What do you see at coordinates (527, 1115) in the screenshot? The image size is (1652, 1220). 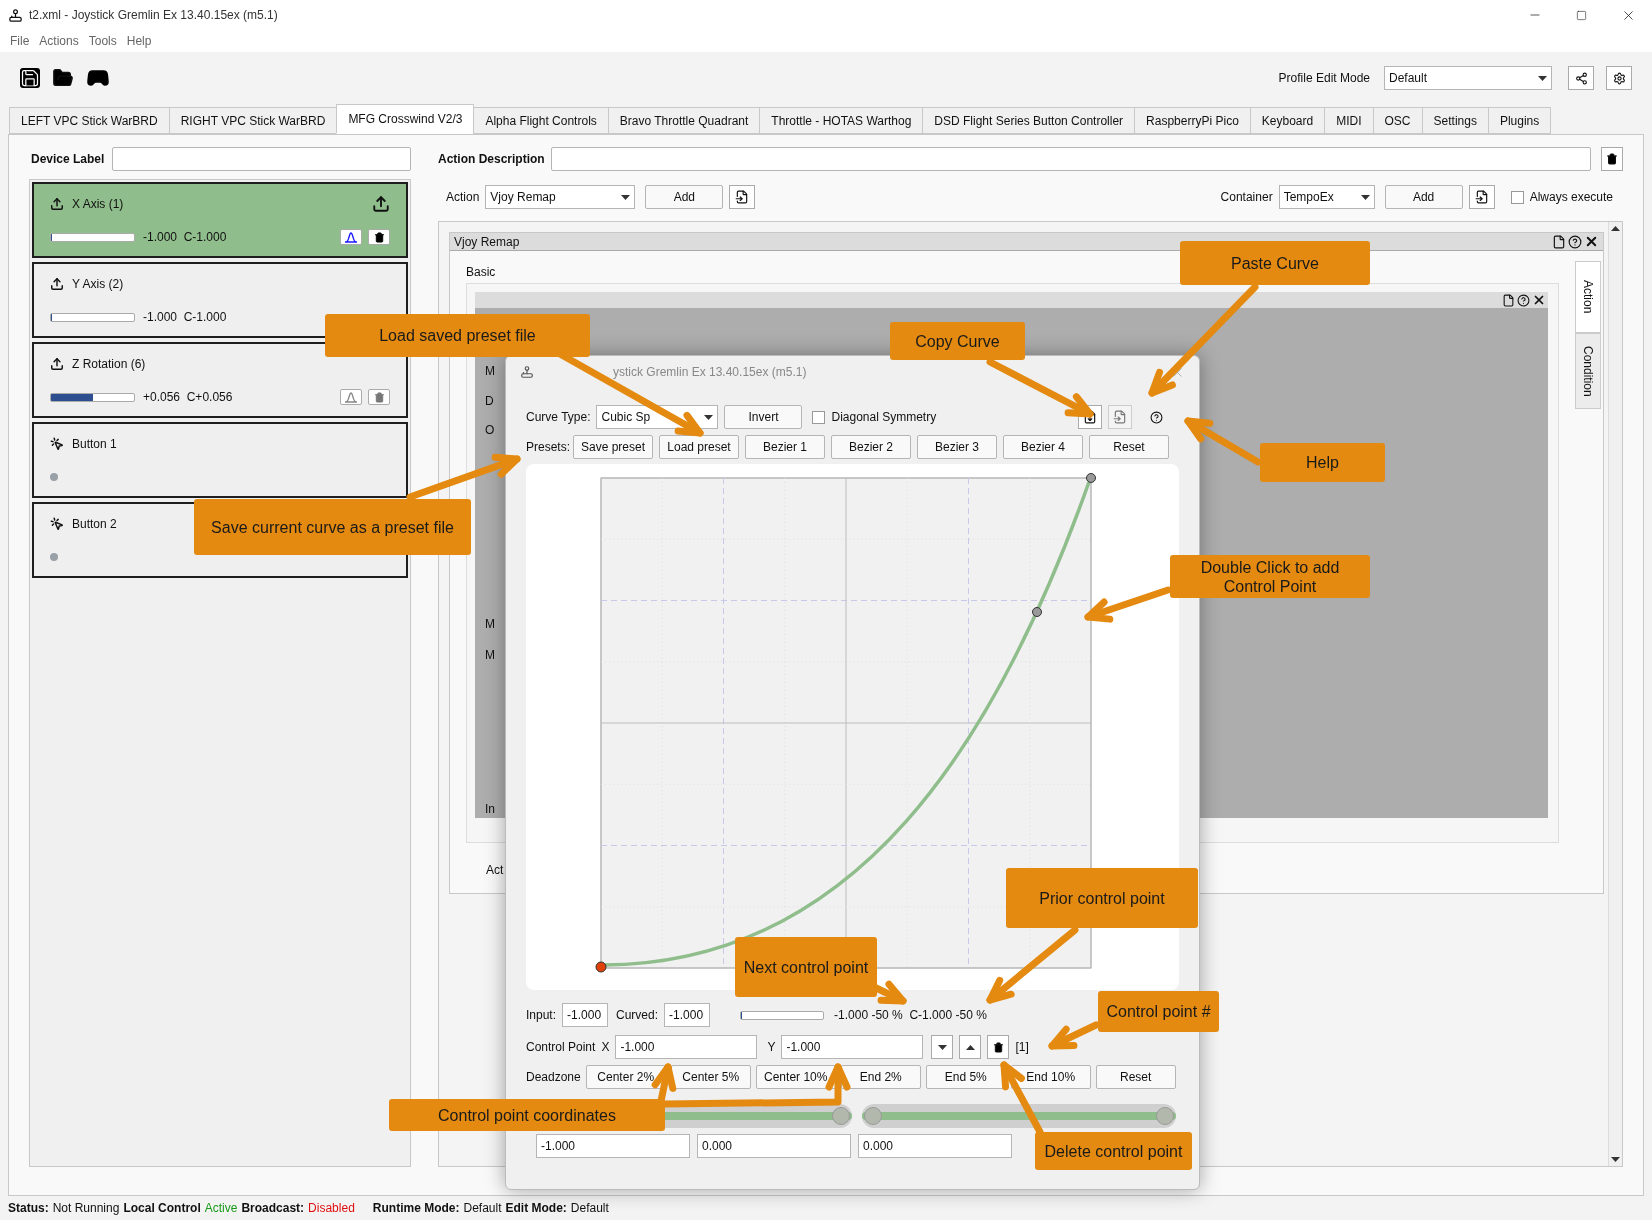 I see `annotation-tooltip: Control point coordinates` at bounding box center [527, 1115].